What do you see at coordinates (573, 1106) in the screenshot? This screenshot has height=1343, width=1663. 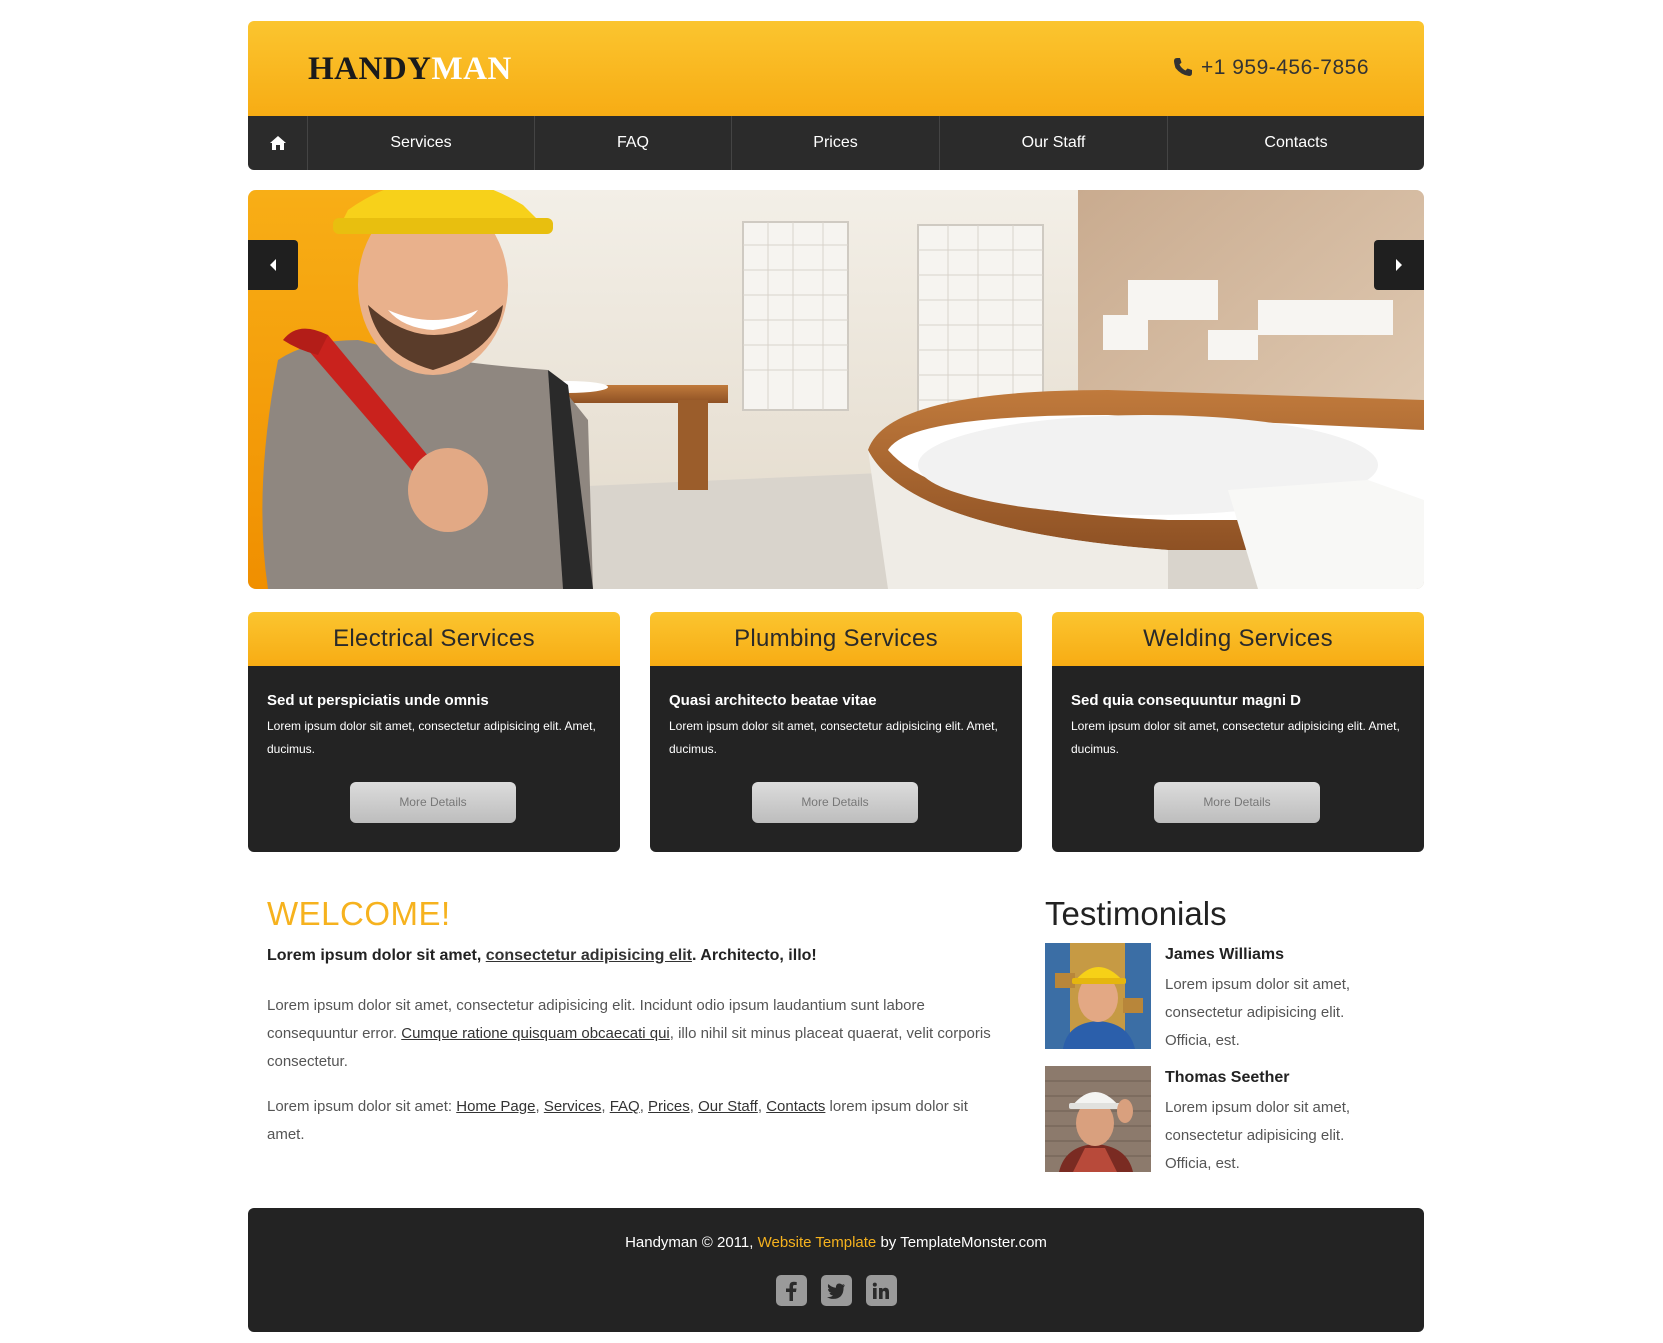 I see `link-services: Services` at bounding box center [573, 1106].